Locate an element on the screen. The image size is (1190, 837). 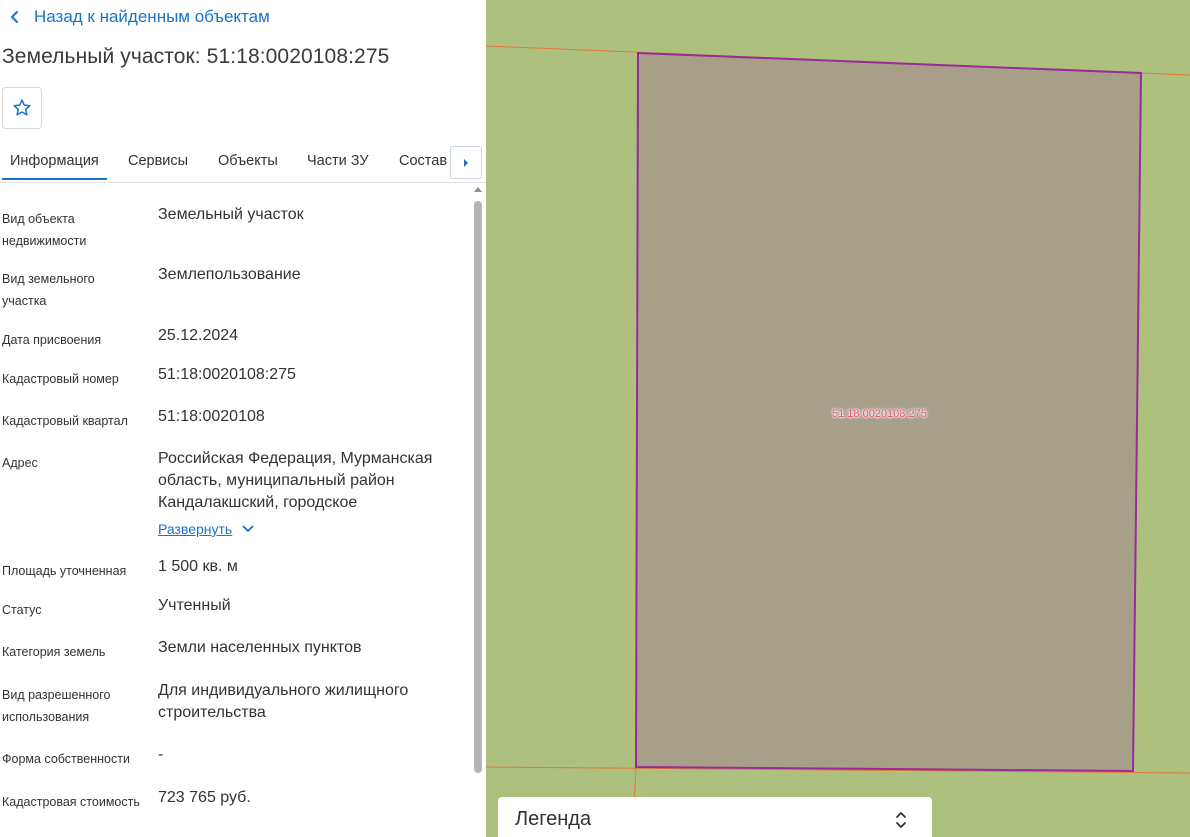
scrollbar-thumb is located at coordinates (478, 487).